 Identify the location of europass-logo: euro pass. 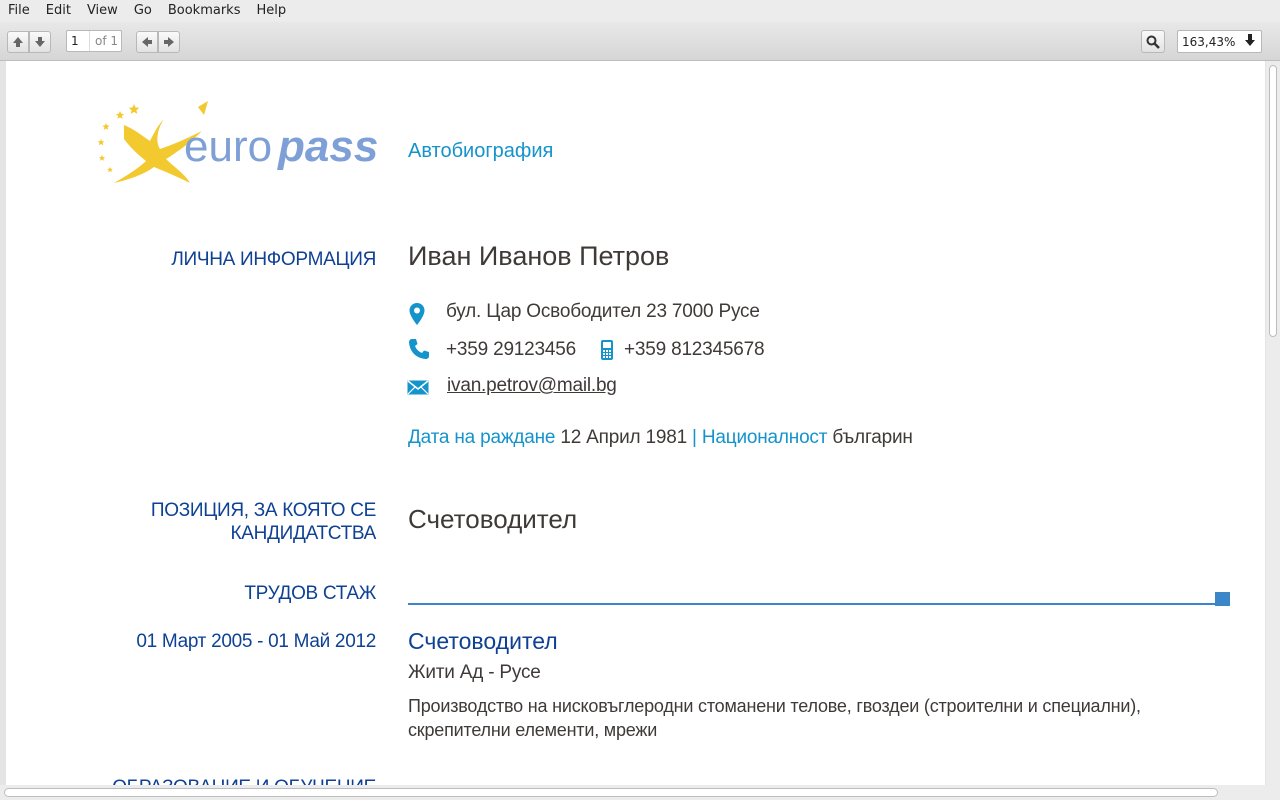
(239, 143).